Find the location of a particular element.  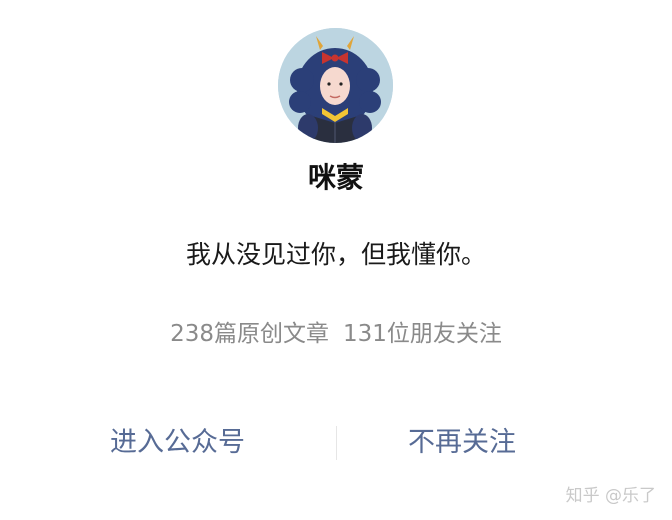

friends-following-count: 131位朋友关注 is located at coordinates (422, 334).